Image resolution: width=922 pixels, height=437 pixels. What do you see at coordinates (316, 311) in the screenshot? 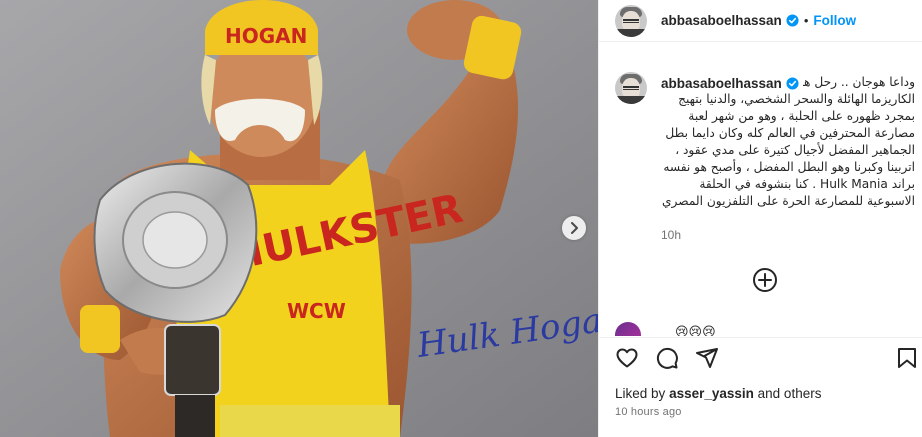
I see `wcw-text: WCW` at bounding box center [316, 311].